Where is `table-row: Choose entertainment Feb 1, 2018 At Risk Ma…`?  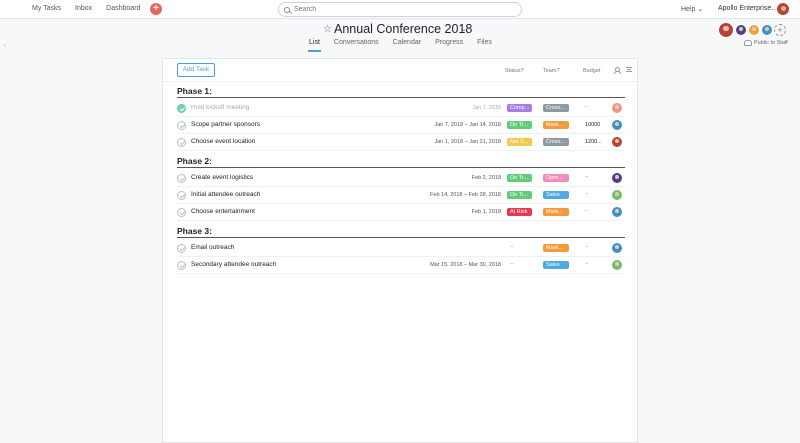 table-row: Choose entertainment Feb 1, 2018 At Risk Ma… is located at coordinates (401, 212).